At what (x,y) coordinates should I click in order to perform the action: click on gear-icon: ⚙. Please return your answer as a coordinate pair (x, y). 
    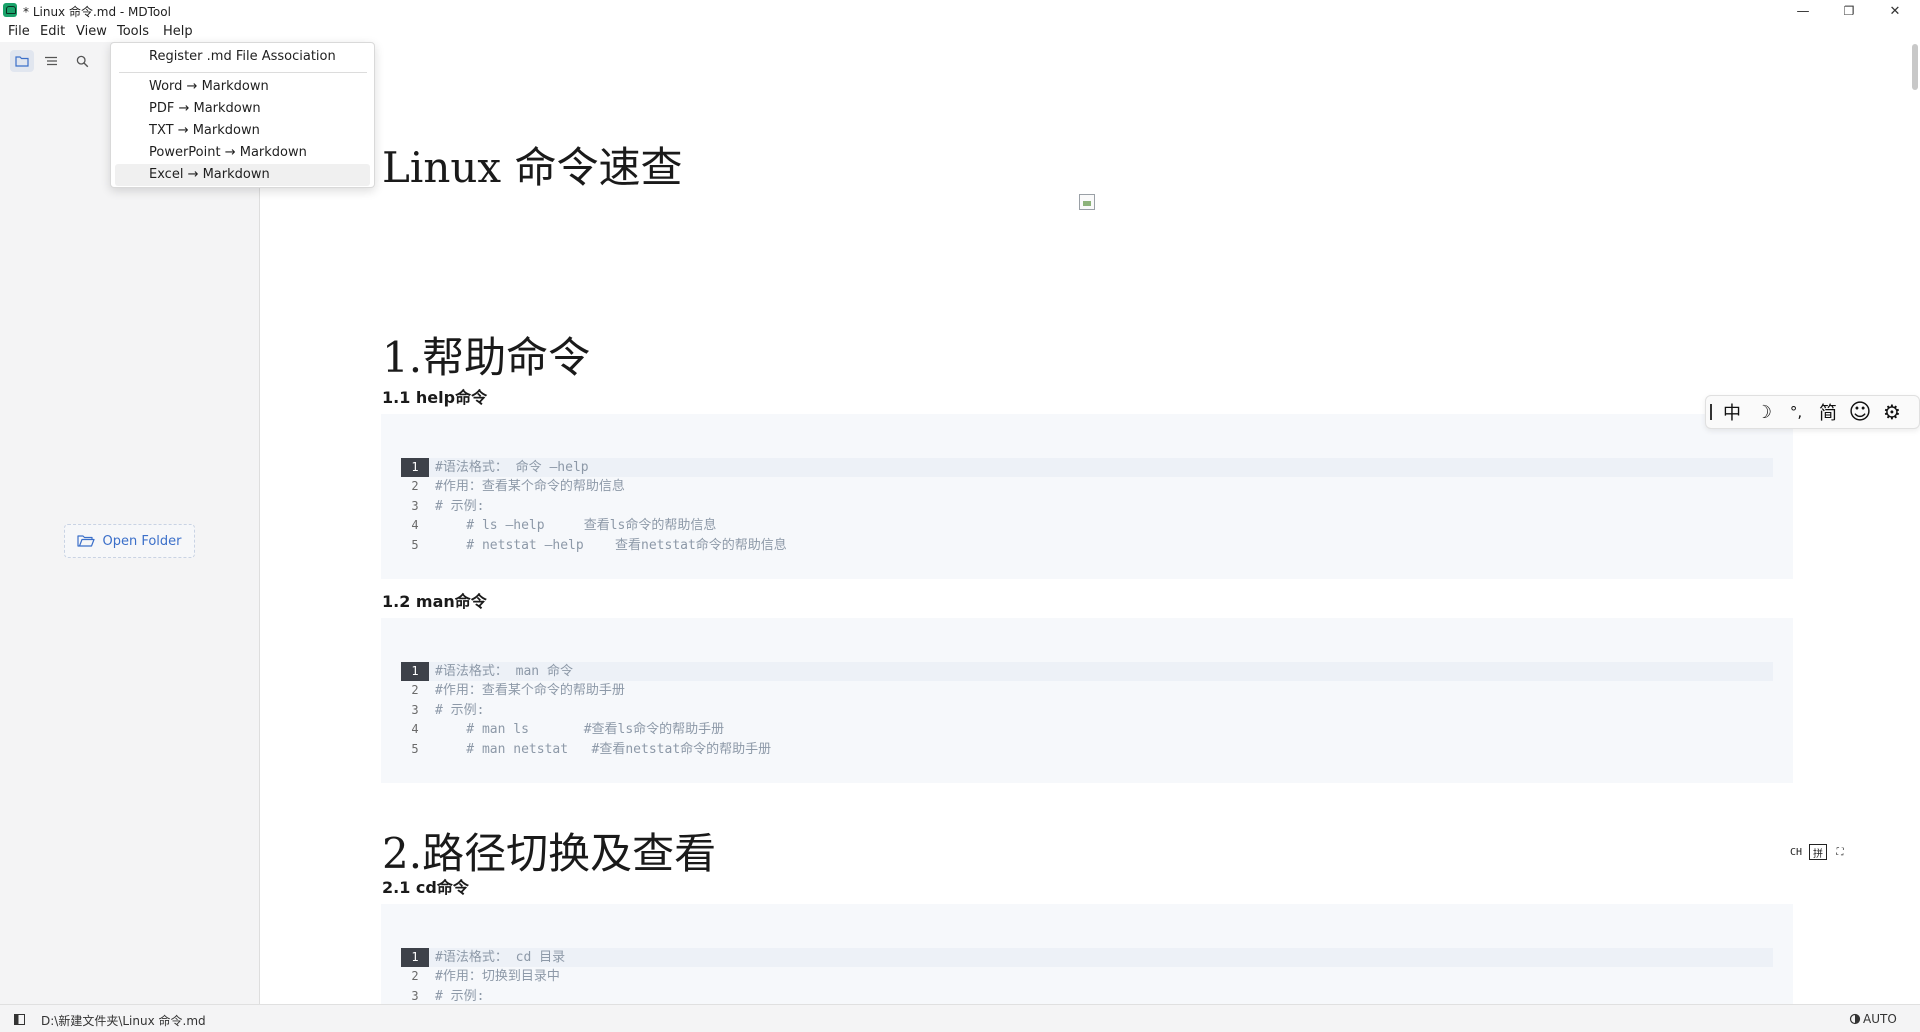
    Looking at the image, I should click on (1892, 412).